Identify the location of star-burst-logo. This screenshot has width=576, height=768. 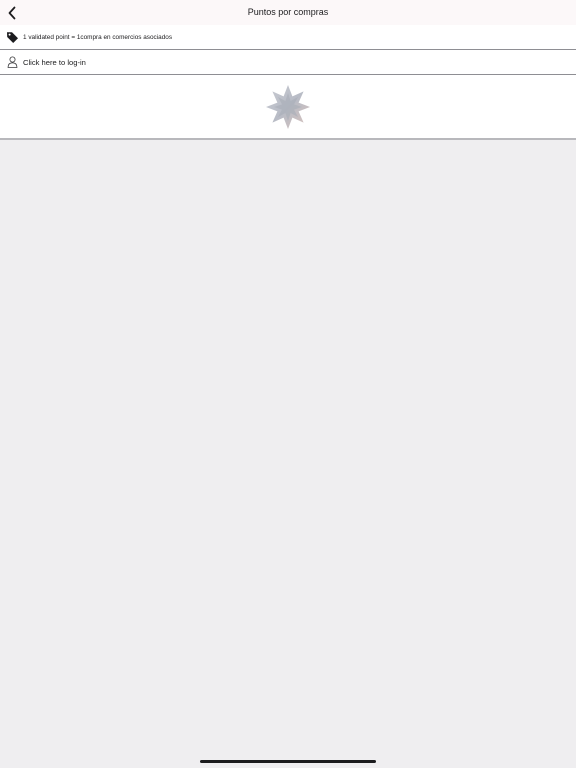
(288, 106).